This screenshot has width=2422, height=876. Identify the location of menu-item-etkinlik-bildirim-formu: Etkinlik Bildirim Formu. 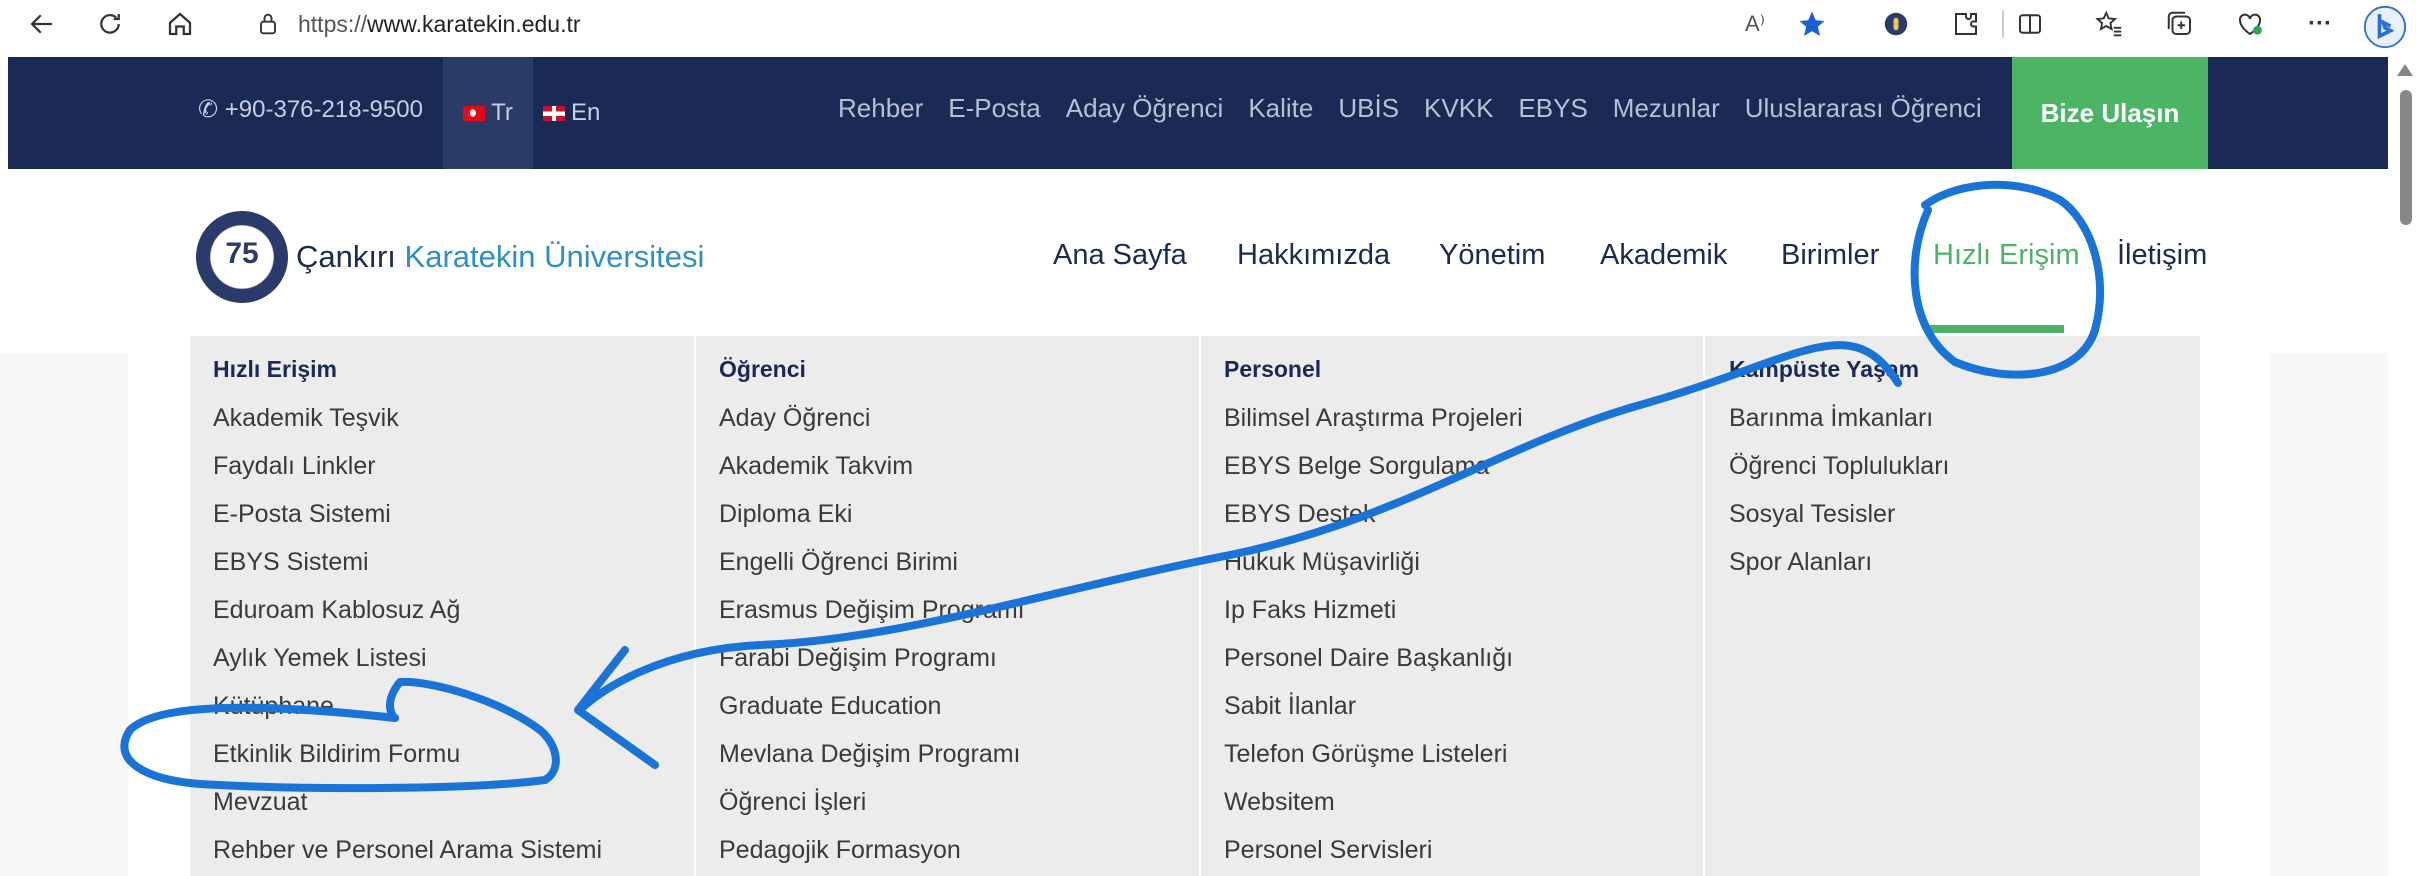
(336, 754).